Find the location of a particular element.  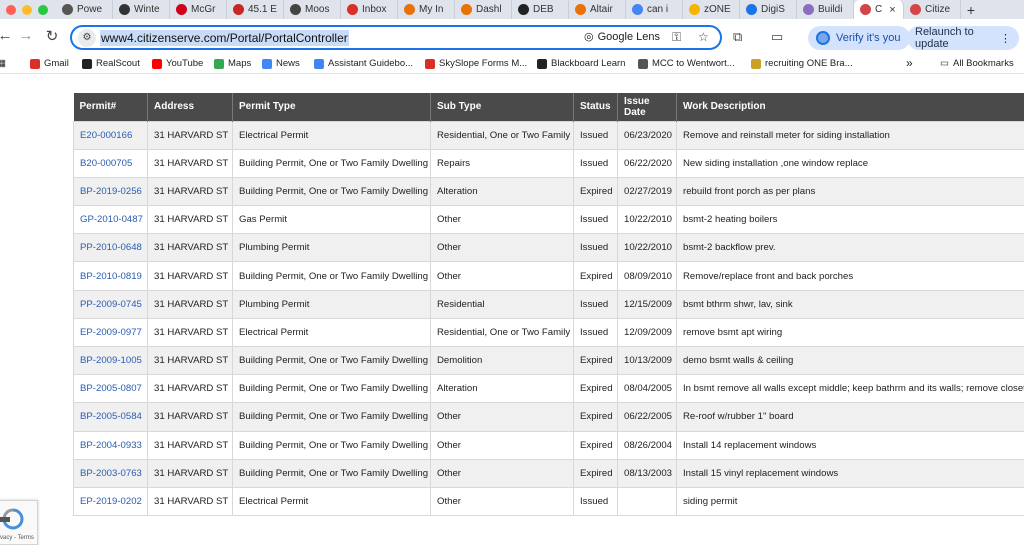

column-header: Sub Type is located at coordinates (502, 107).